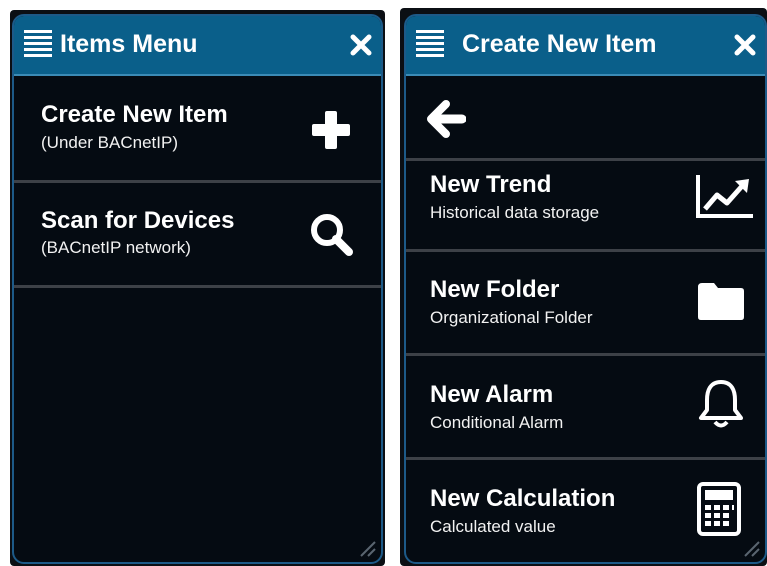 This screenshot has width=767, height=566. Describe the element at coordinates (116, 247) in the screenshot. I see `menu-item-subtitle: (BACnetIP network)` at that location.